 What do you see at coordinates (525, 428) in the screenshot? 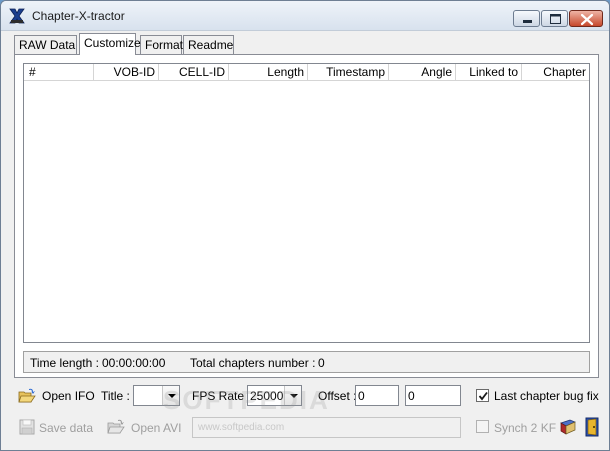
I see `synch-2-kf-label: Synch 2 KF` at bounding box center [525, 428].